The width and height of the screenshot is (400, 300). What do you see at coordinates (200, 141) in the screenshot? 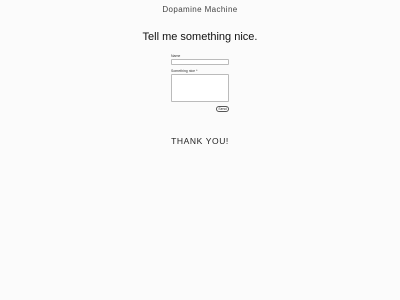
I see `thank-you-message: THANK YOU!` at bounding box center [200, 141].